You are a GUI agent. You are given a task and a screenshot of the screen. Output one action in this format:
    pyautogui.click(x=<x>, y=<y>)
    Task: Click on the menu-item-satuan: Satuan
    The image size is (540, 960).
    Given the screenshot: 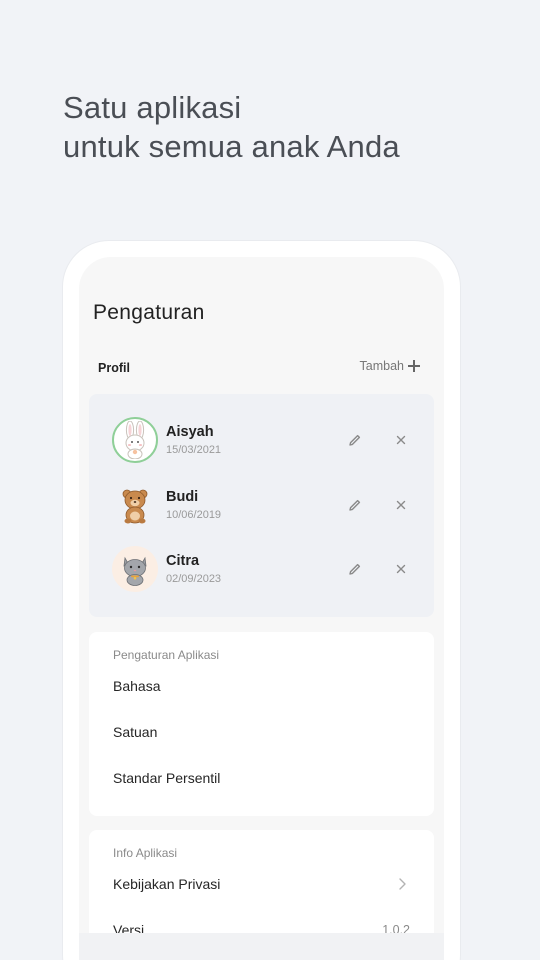 What is the action you would take?
    pyautogui.click(x=135, y=732)
    